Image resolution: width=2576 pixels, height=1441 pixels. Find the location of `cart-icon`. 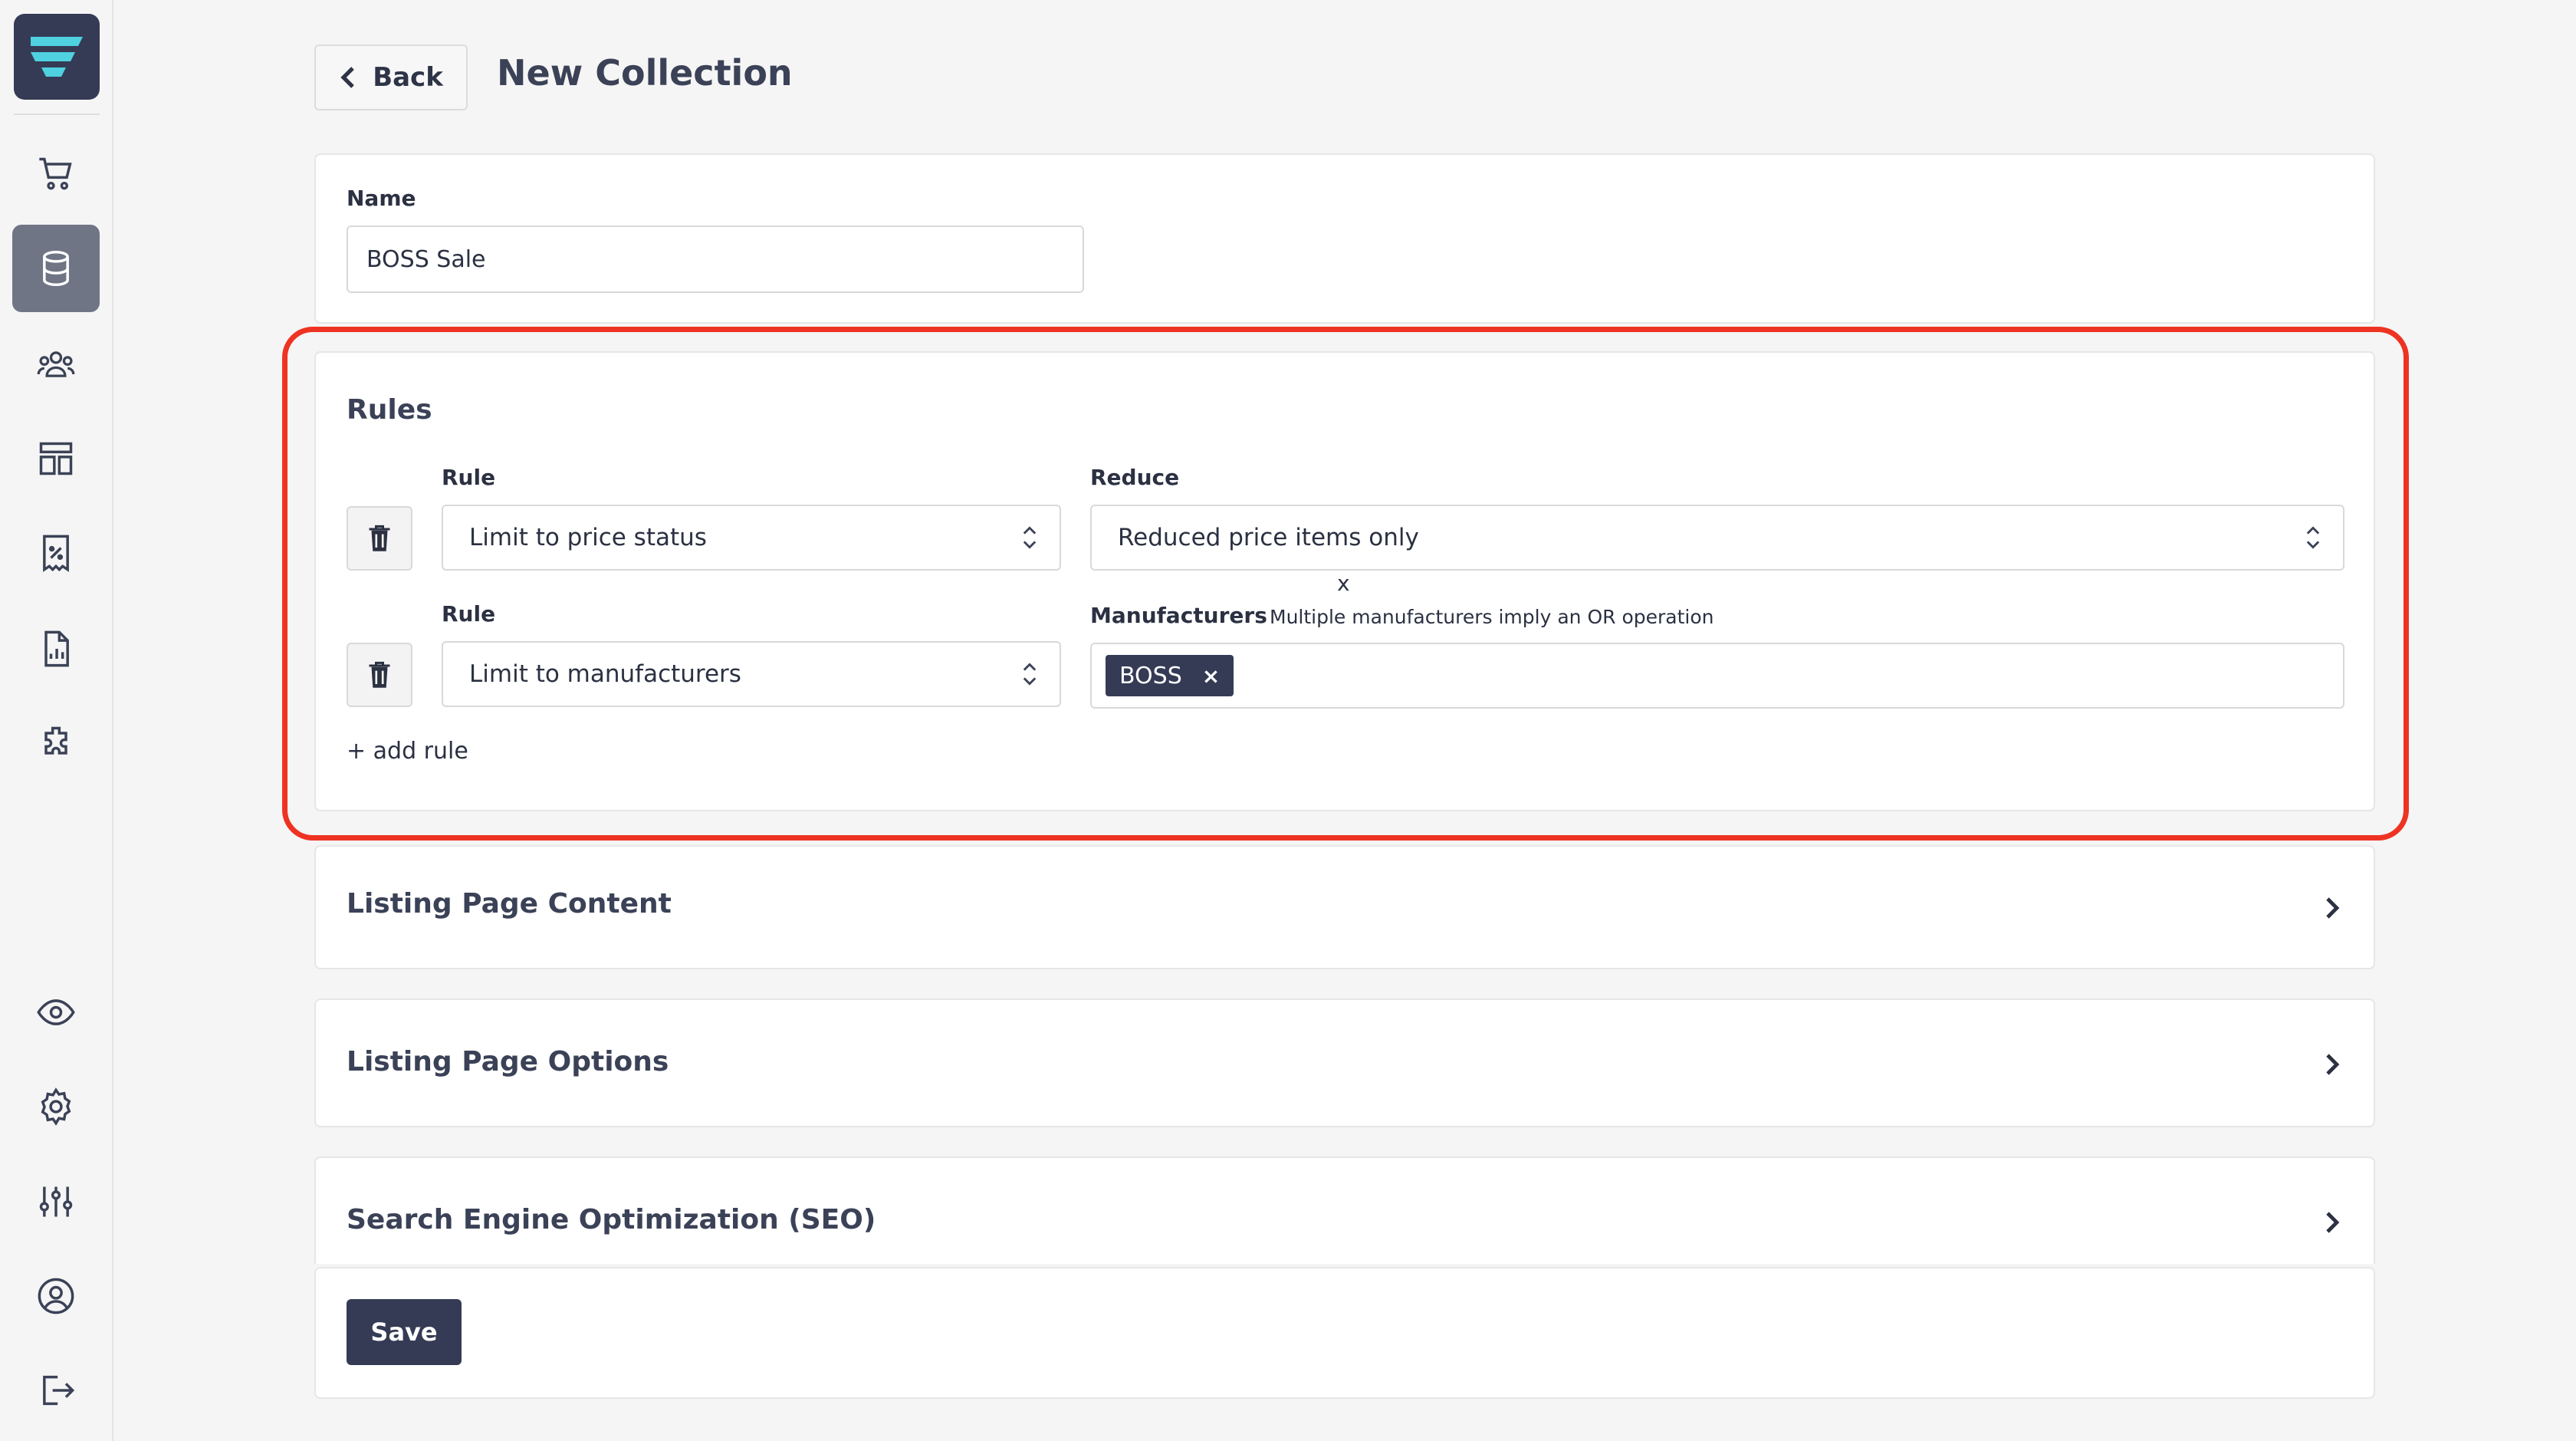

cart-icon is located at coordinates (56, 174).